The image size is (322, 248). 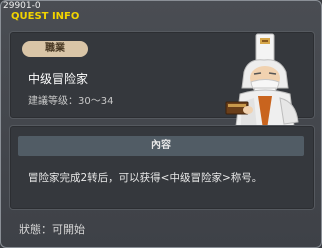 I want to click on job-label-pill: 職業, so click(x=55, y=49).